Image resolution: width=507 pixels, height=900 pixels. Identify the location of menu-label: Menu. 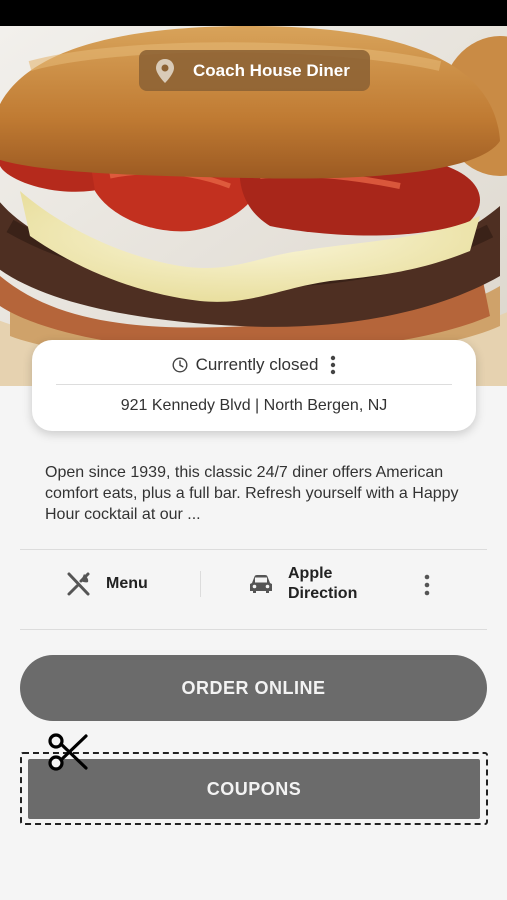
(127, 583).